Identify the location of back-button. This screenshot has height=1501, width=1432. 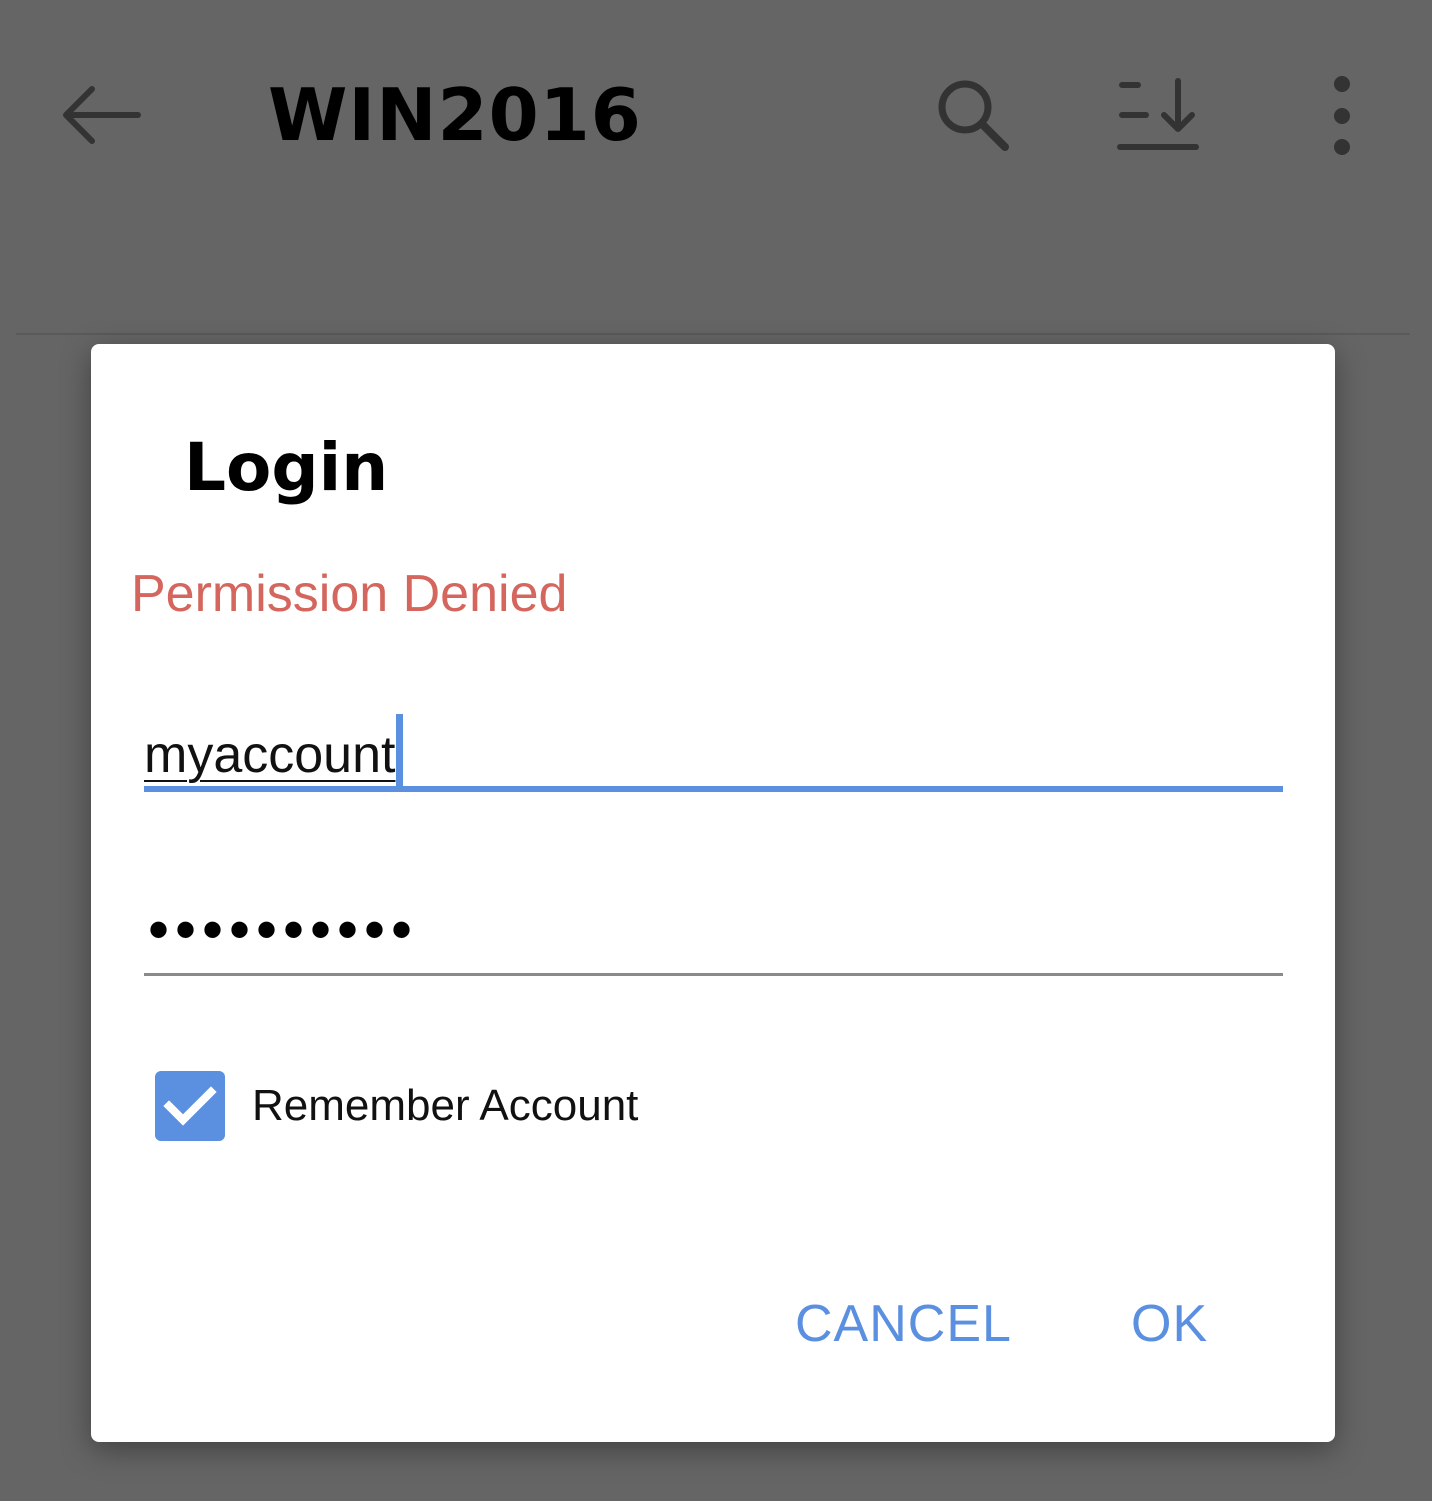
(100, 115).